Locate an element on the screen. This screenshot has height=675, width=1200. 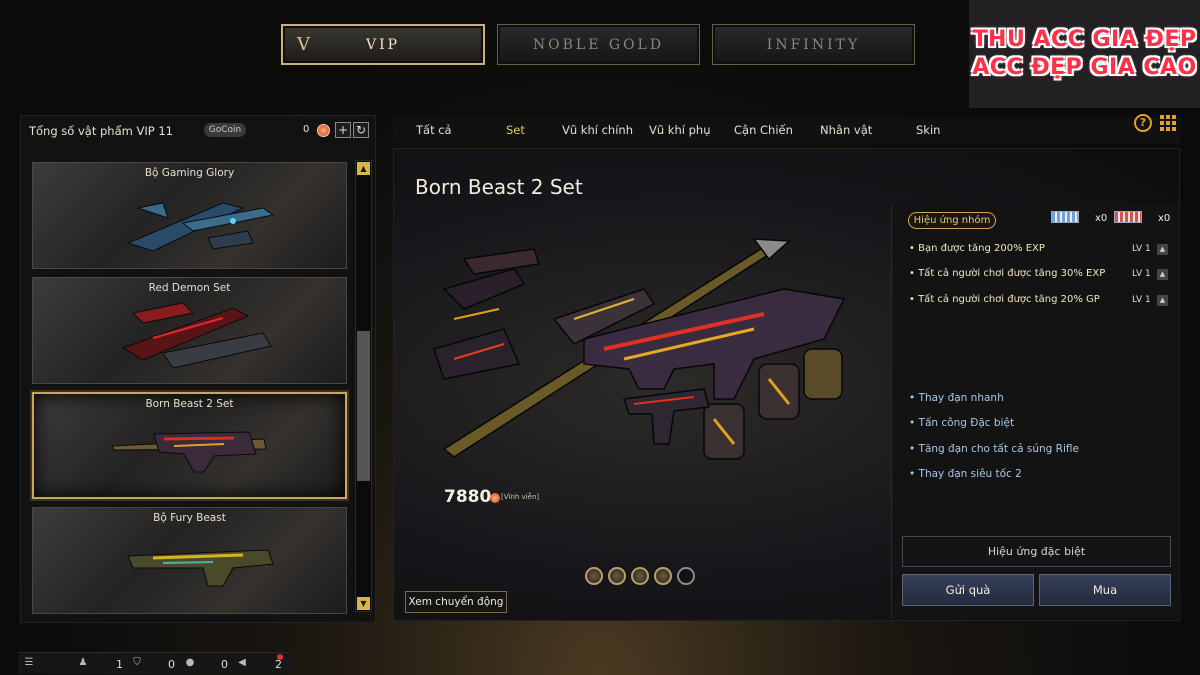
chat-icon: ● is located at coordinates (190, 663).